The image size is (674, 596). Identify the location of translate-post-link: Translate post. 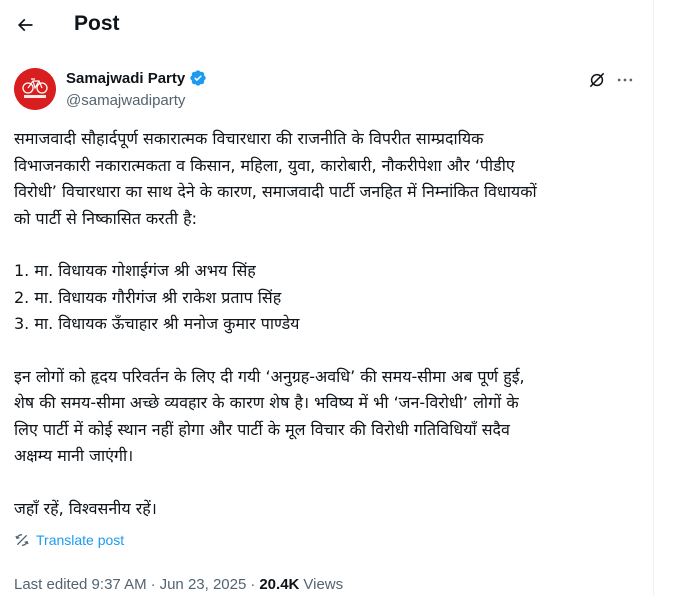
(69, 540).